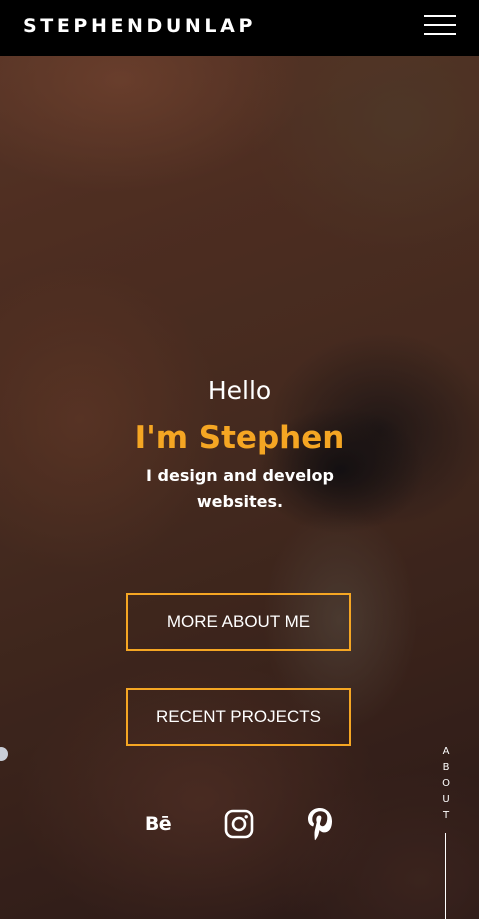 The width and height of the screenshot is (479, 919). I want to click on side-nav-letter: U, so click(446, 799).